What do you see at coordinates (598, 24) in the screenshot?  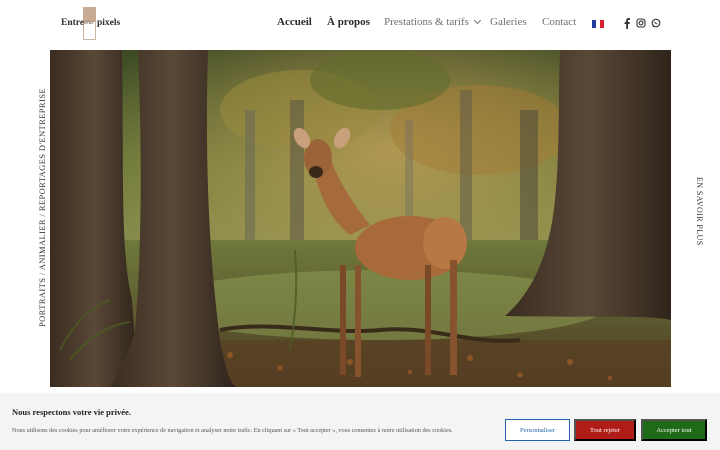 I see `flag-fr-icon` at bounding box center [598, 24].